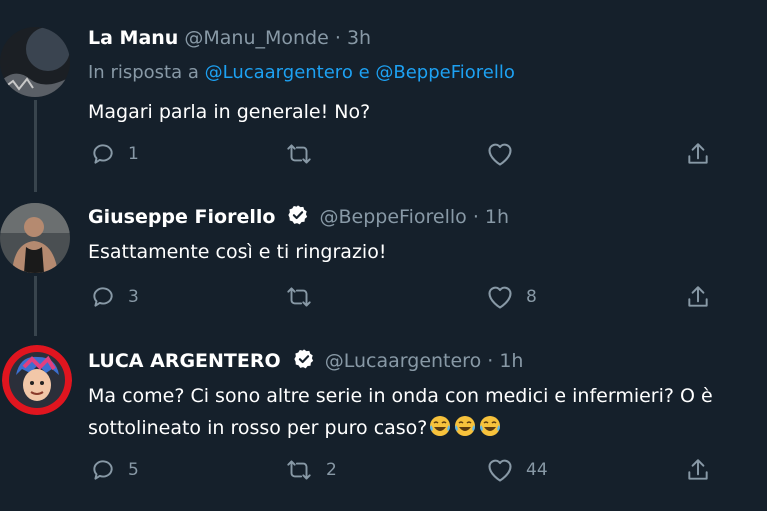 This screenshot has width=767, height=511. I want to click on action-bar: 1, so click(408, 154).